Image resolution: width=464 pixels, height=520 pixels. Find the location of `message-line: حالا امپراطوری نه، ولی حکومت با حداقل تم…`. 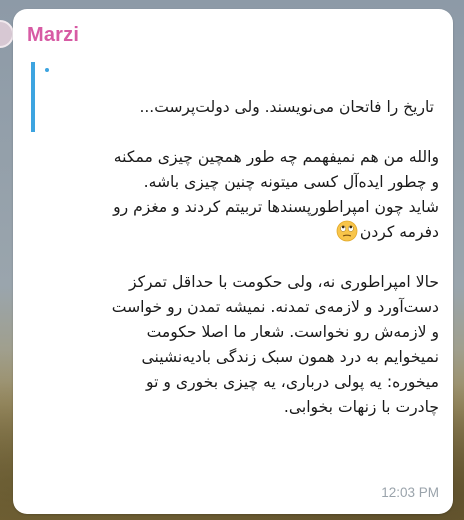

message-line: حالا امپراطوری نه، ولی حکومت با حداقل تم… is located at coordinates (284, 282).